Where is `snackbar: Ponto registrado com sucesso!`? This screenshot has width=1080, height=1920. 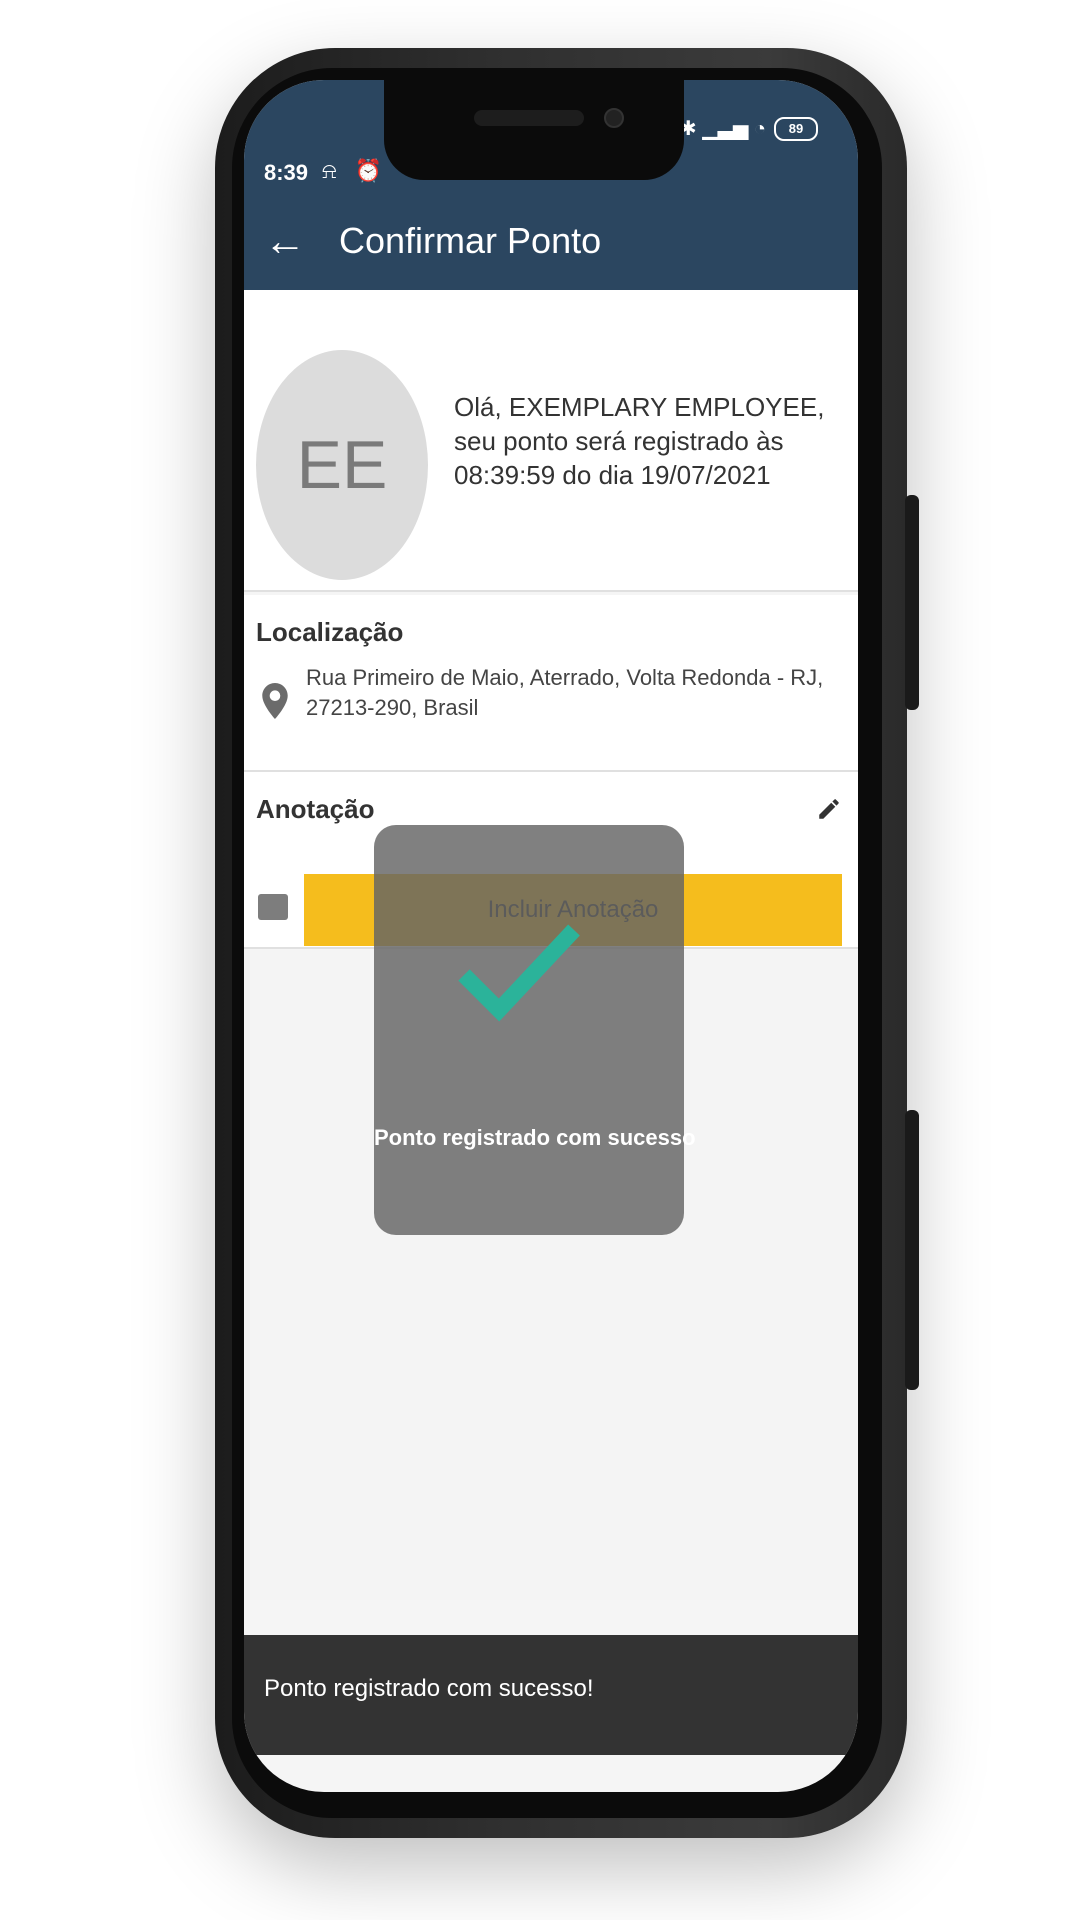 snackbar: Ponto registrado com sucesso! is located at coordinates (551, 1695).